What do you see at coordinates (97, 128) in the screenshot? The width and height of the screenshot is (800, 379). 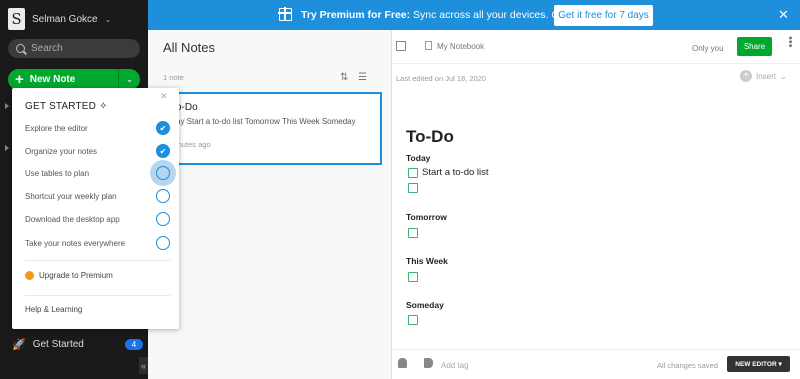 I see `task-explore-editor: Explore the editor ✔` at bounding box center [97, 128].